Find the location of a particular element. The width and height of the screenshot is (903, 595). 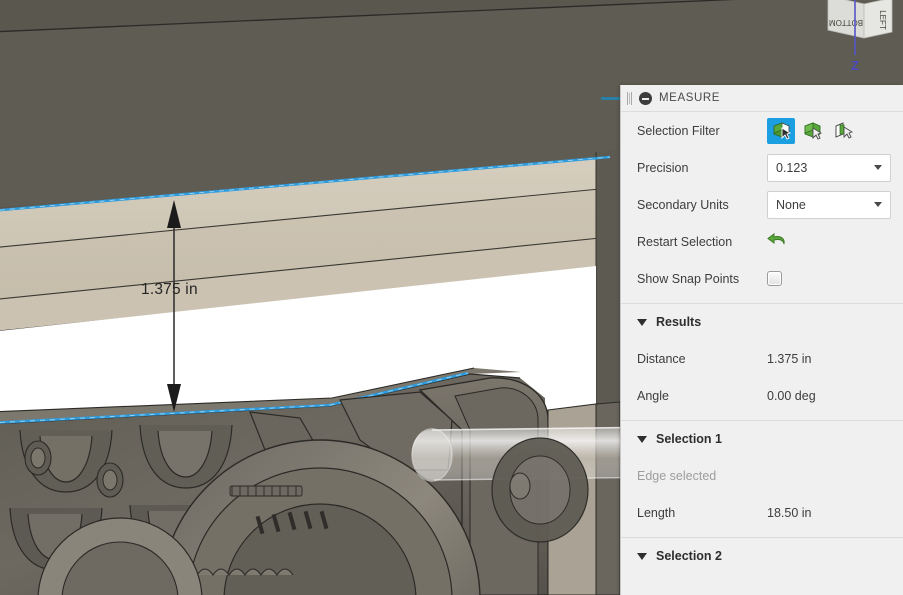

restart-selection-label: Restart Selection is located at coordinates (685, 241).